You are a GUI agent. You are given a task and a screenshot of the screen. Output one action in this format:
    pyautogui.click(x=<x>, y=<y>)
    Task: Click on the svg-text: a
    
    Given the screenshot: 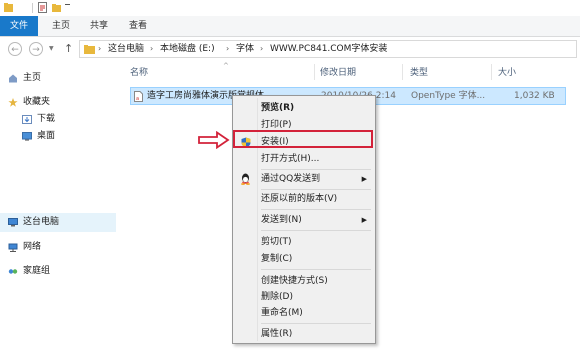 What is the action you would take?
    pyautogui.click(x=137, y=99)
    